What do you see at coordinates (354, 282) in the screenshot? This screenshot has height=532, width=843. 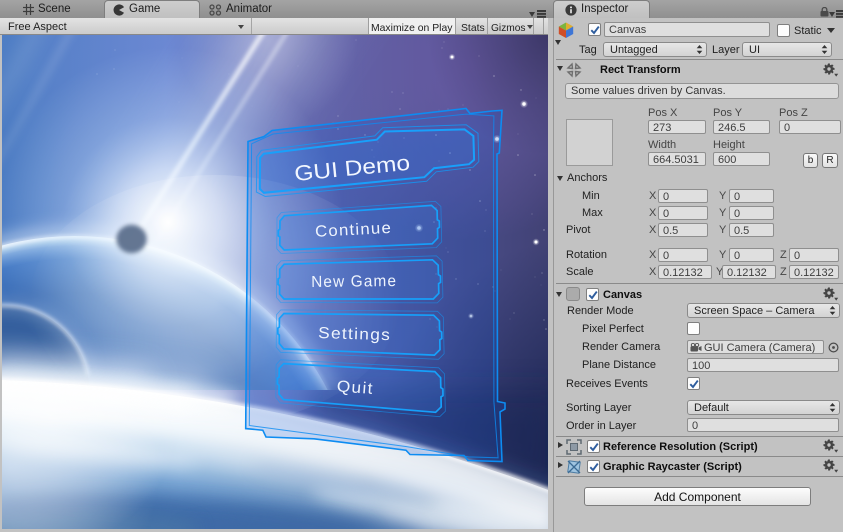 I see `svg-text: New Game` at bounding box center [354, 282].